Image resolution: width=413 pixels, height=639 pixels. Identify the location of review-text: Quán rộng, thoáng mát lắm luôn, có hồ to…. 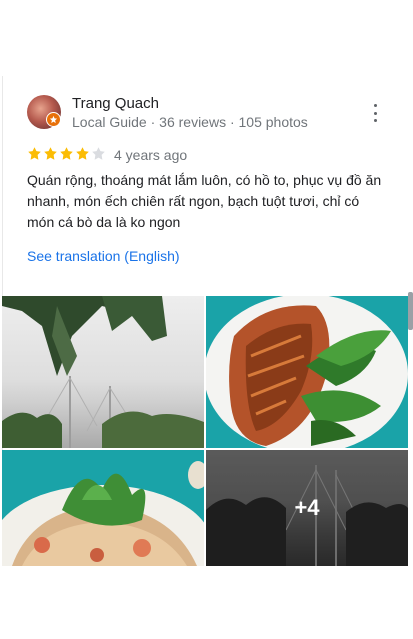
(204, 201).